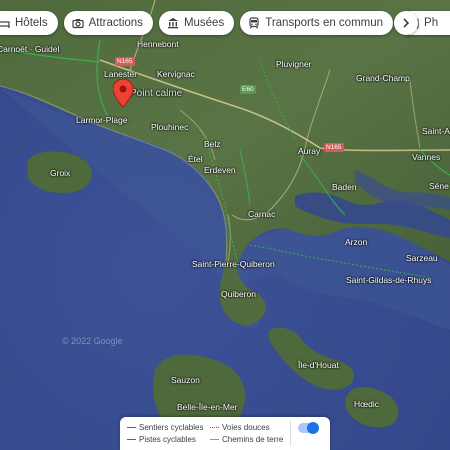 This screenshot has width=450, height=450. Describe the element at coordinates (156, 93) in the screenshot. I see `place-label: Point calme` at that location.